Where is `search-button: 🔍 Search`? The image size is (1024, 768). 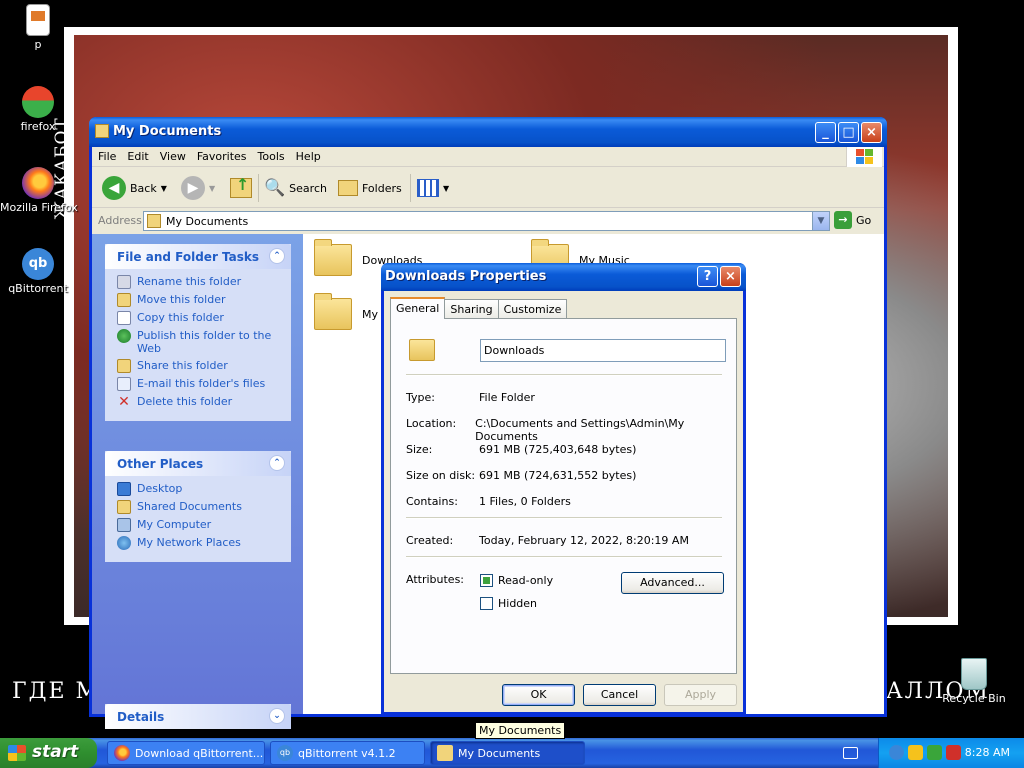
search-button: 🔍 Search is located at coordinates (295, 188).